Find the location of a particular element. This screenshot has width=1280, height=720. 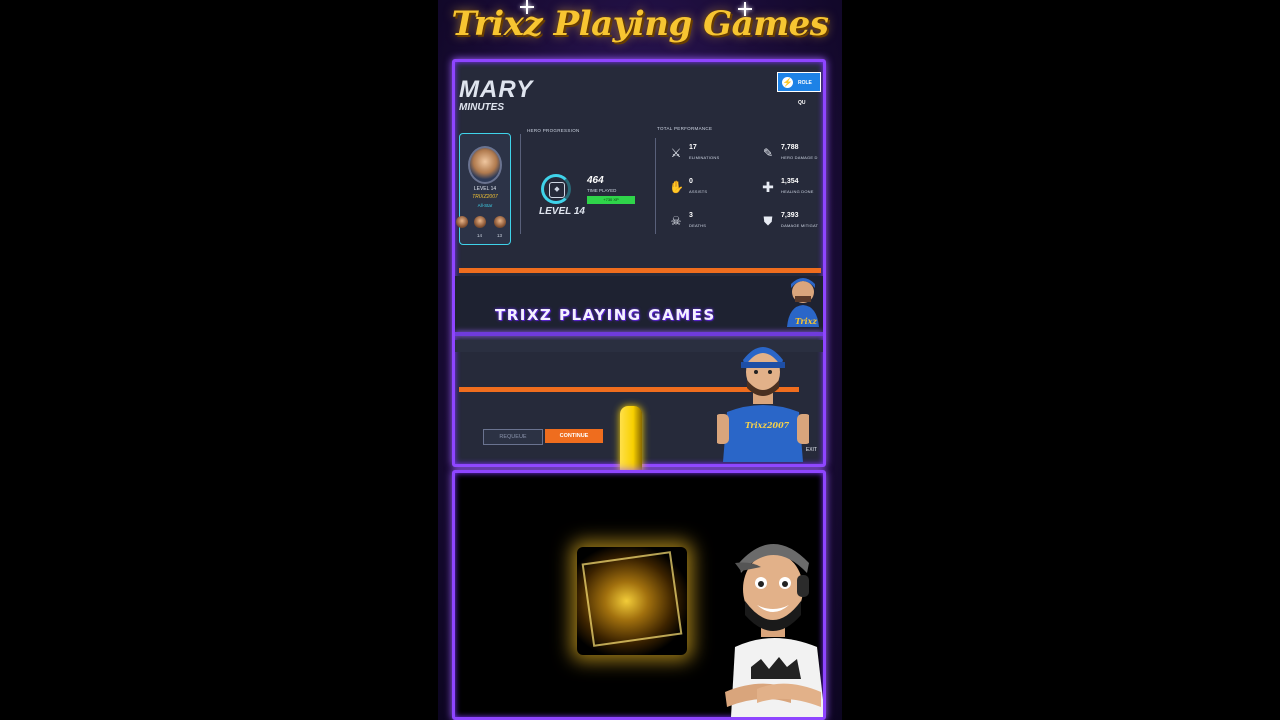

overlay-divider is located at coordinates (639, 334).